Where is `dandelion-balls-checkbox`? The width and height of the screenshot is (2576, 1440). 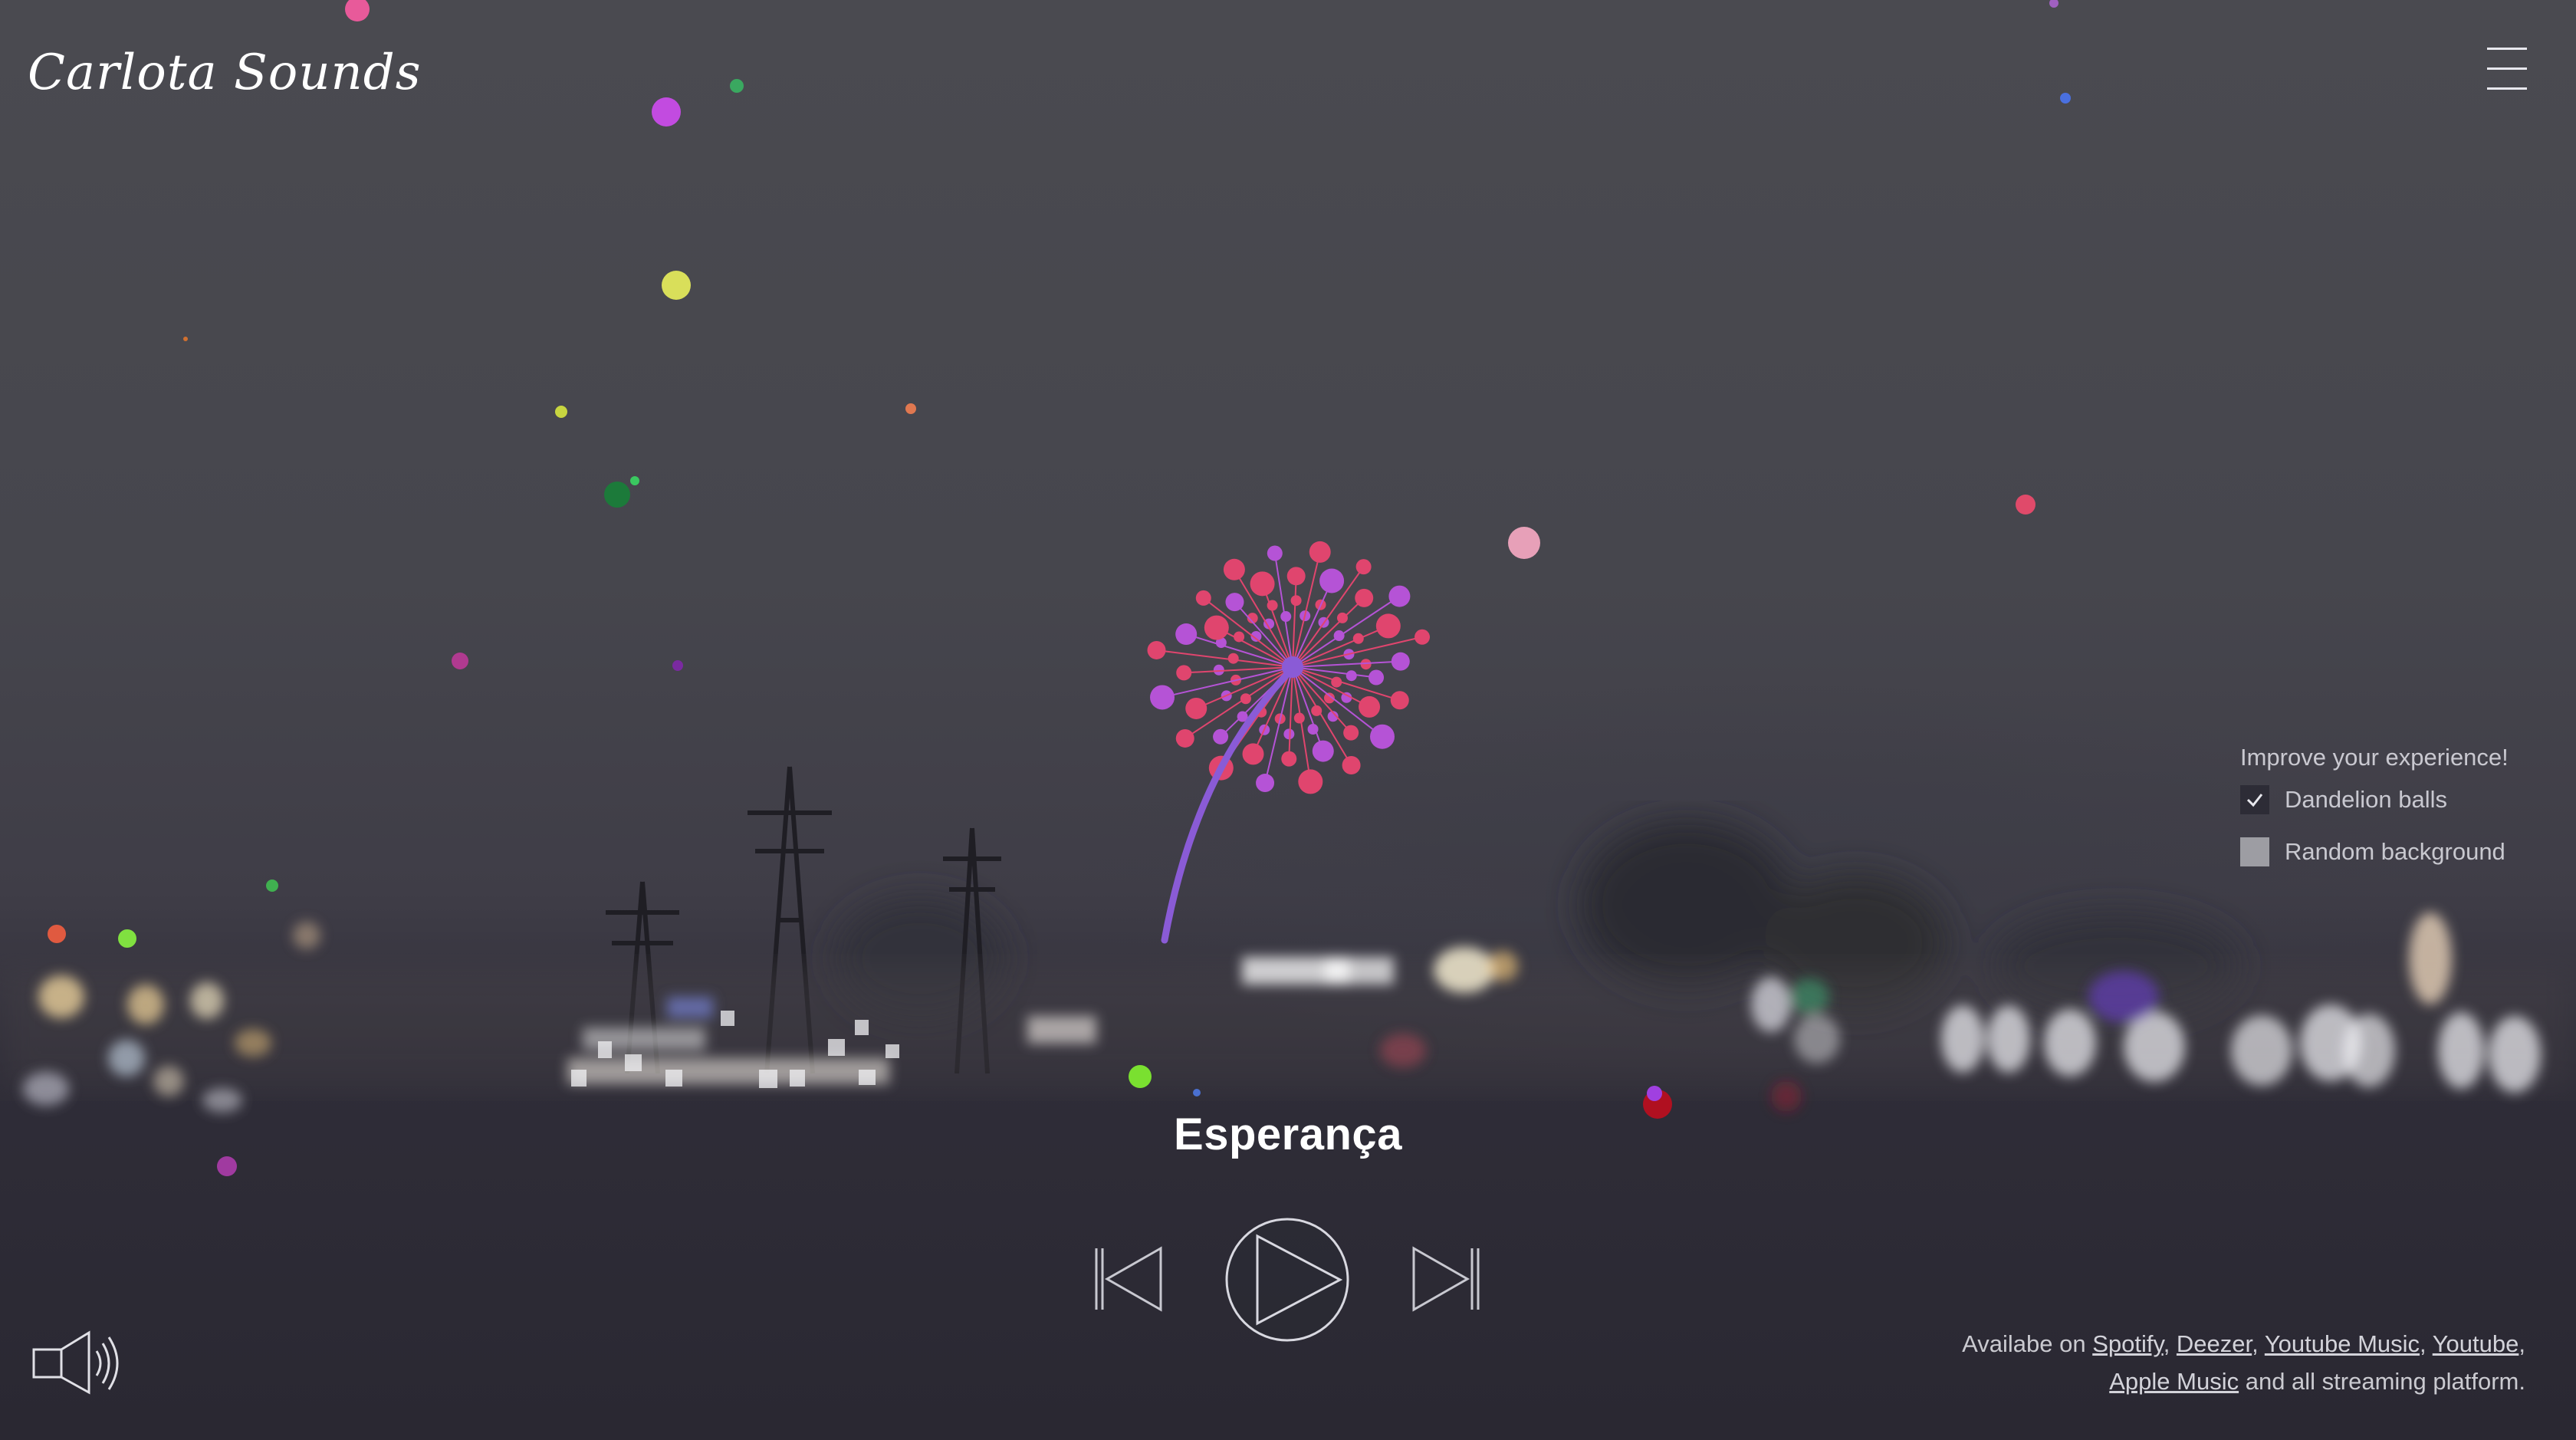
dandelion-balls-checkbox is located at coordinates (2254, 799).